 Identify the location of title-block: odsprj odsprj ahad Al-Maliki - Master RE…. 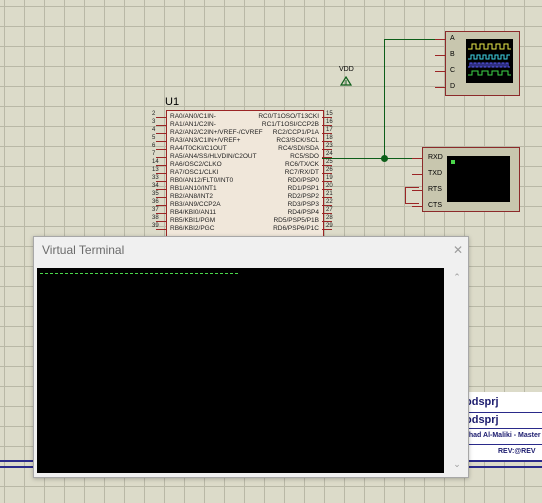
(501, 427).